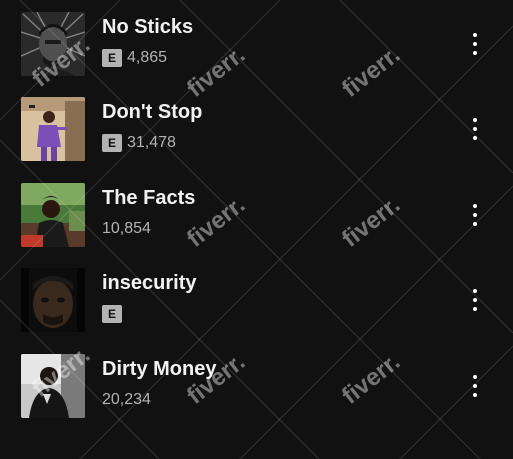 The width and height of the screenshot is (513, 459). I want to click on play-count: 20,234, so click(126, 399).